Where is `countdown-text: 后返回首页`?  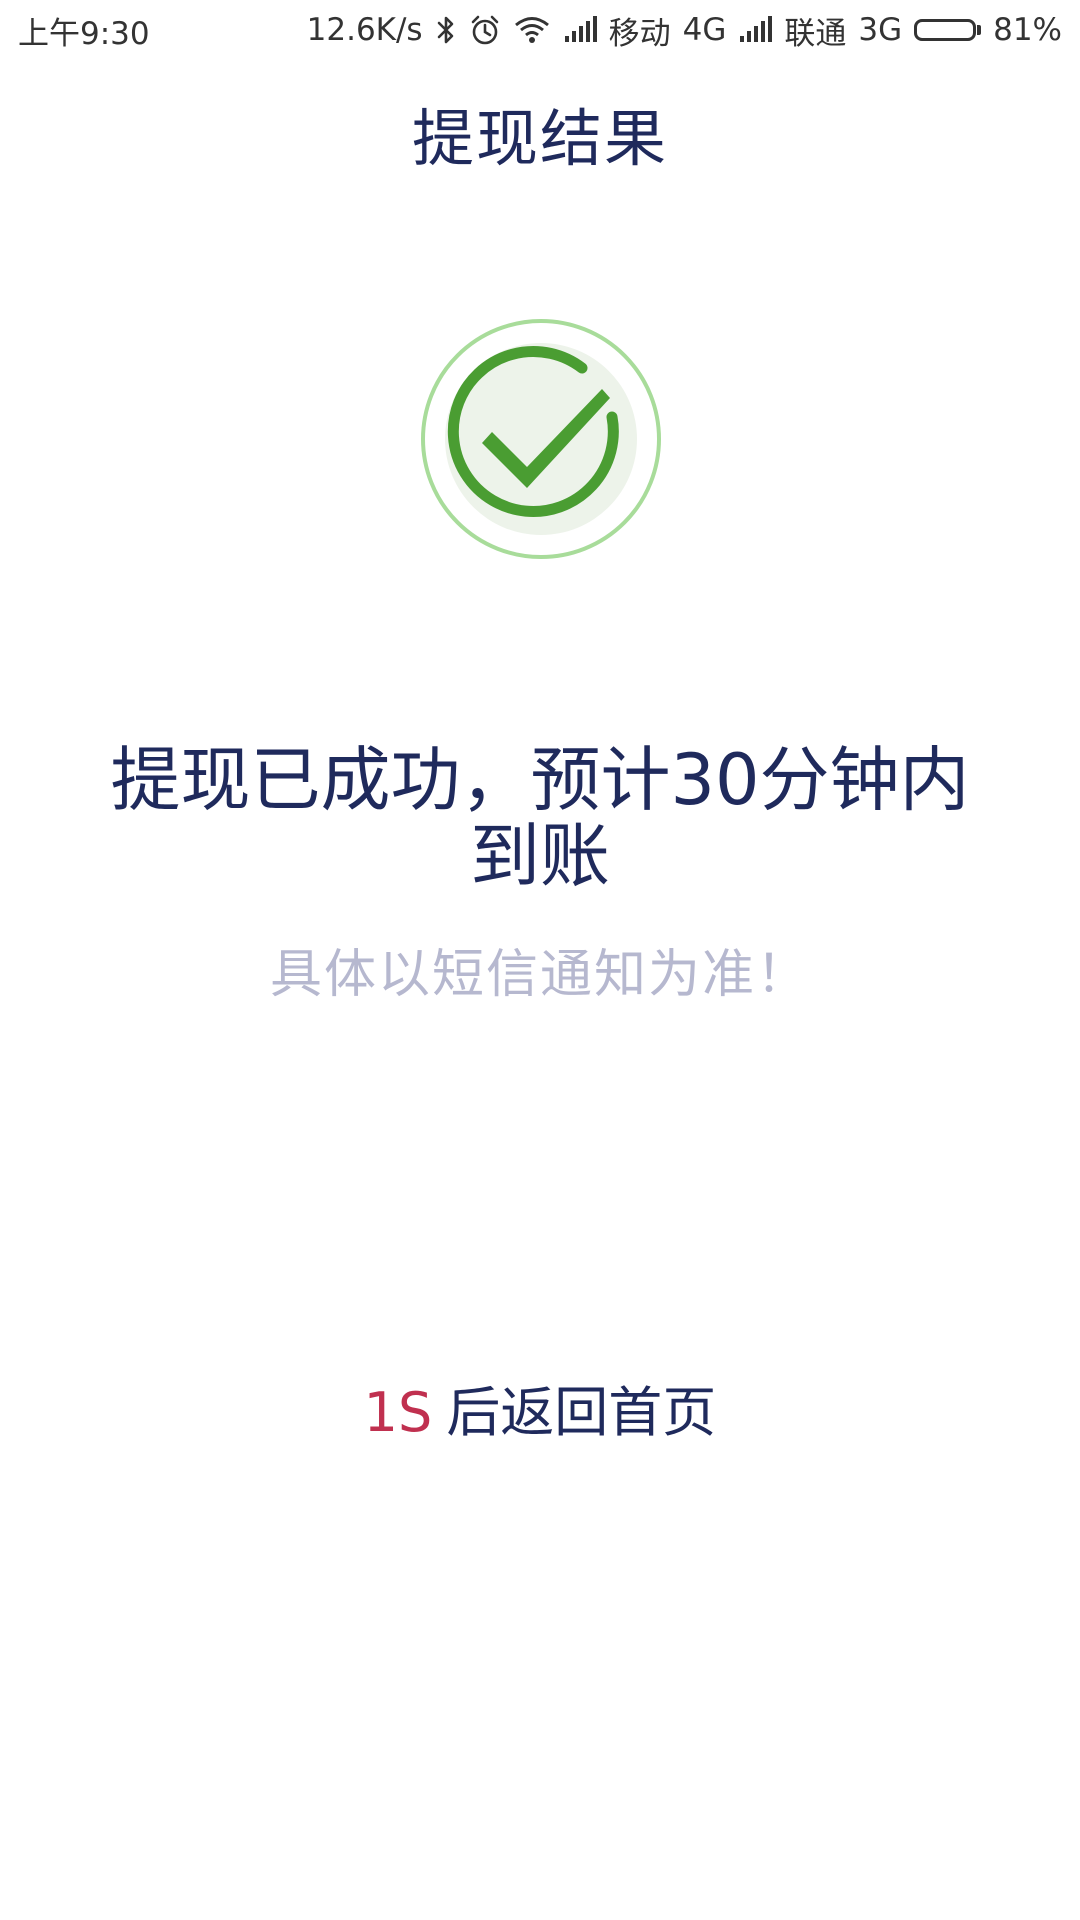 countdown-text: 后返回首页 is located at coordinates (581, 1412).